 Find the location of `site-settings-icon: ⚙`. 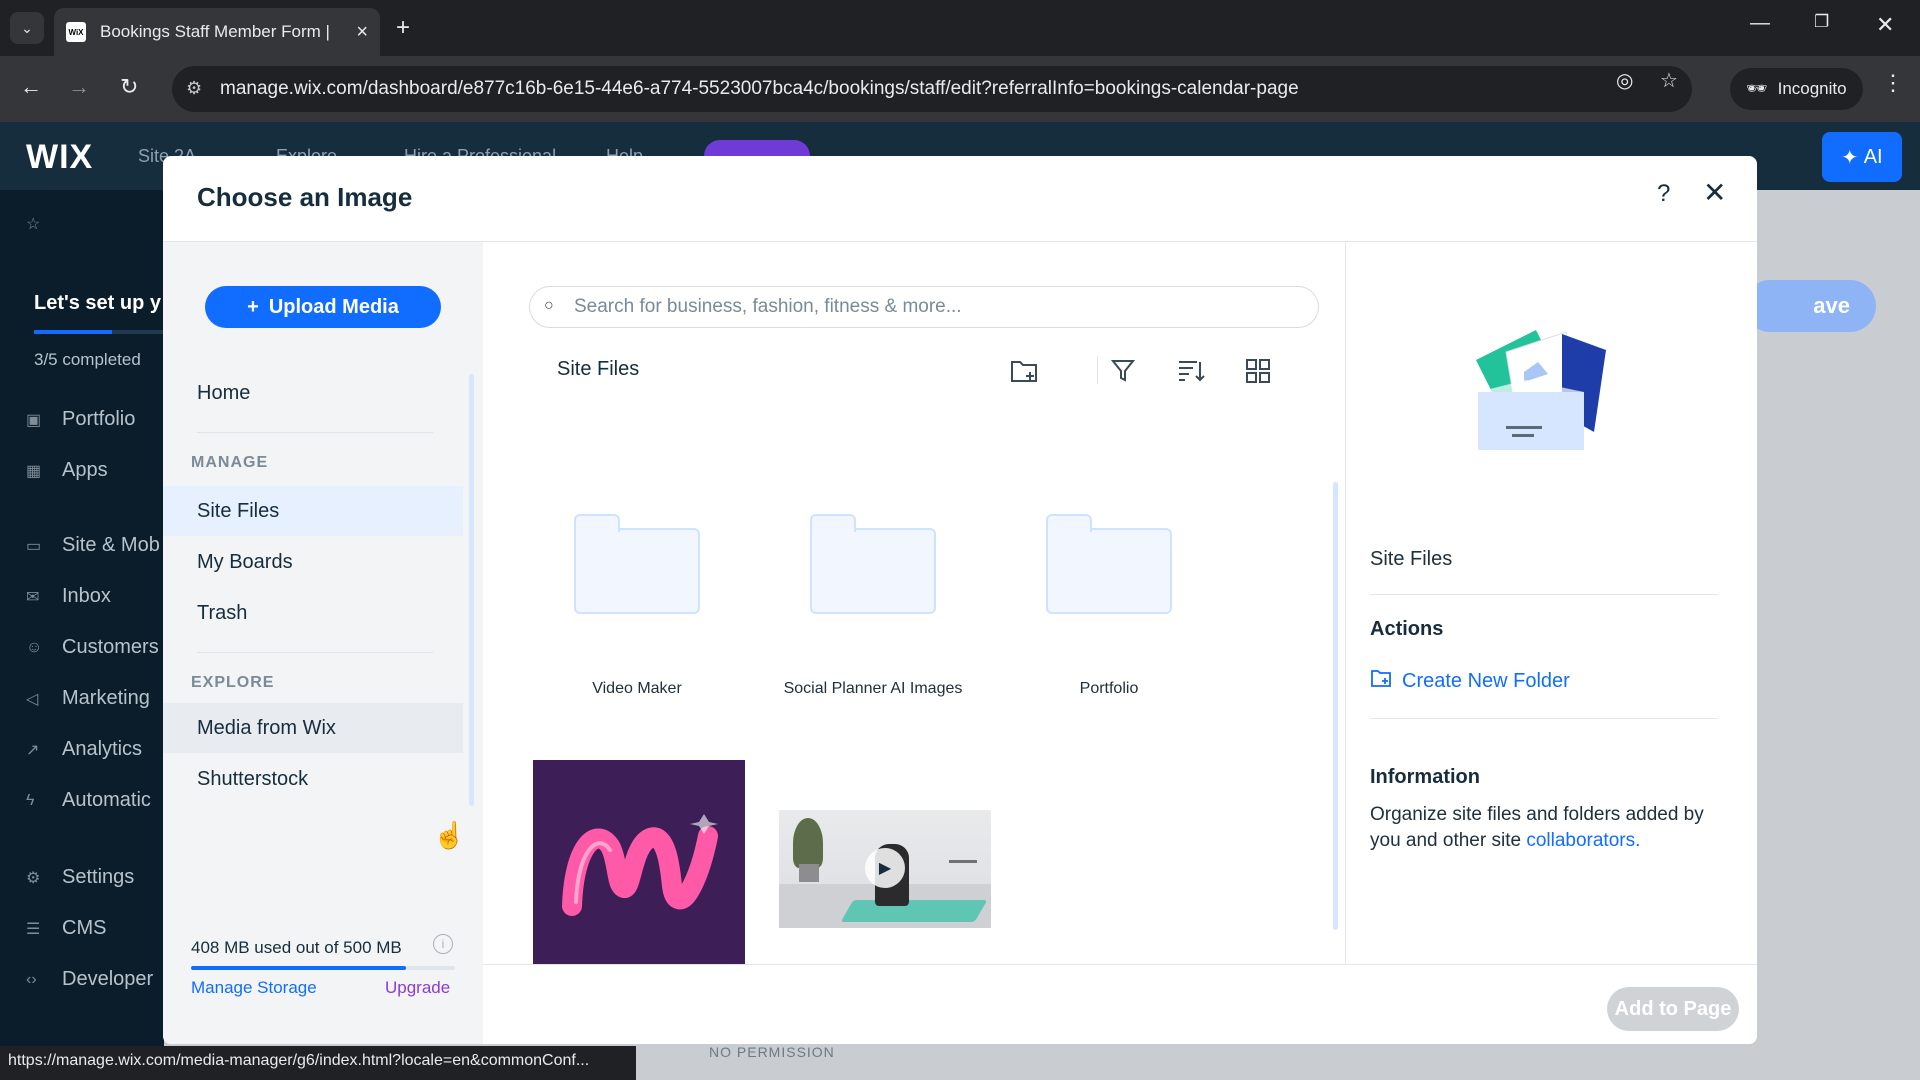

site-settings-icon: ⚙ is located at coordinates (194, 88).